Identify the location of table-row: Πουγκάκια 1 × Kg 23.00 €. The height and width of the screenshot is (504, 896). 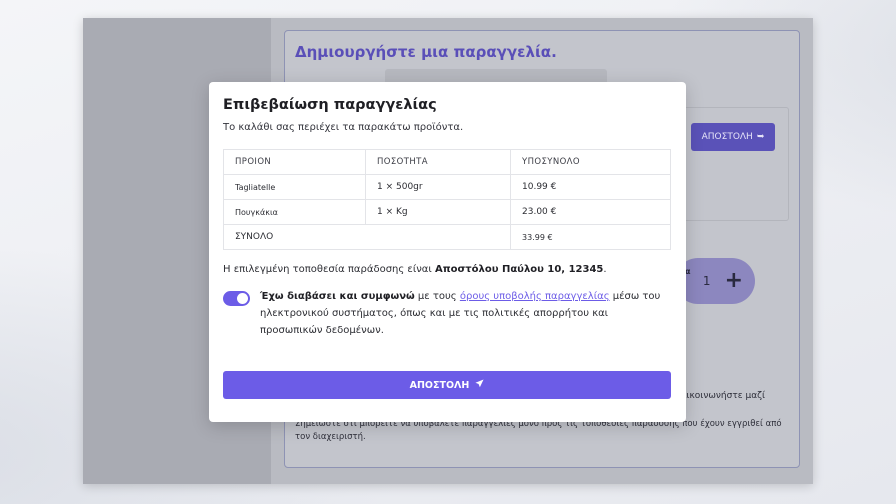
(447, 212).